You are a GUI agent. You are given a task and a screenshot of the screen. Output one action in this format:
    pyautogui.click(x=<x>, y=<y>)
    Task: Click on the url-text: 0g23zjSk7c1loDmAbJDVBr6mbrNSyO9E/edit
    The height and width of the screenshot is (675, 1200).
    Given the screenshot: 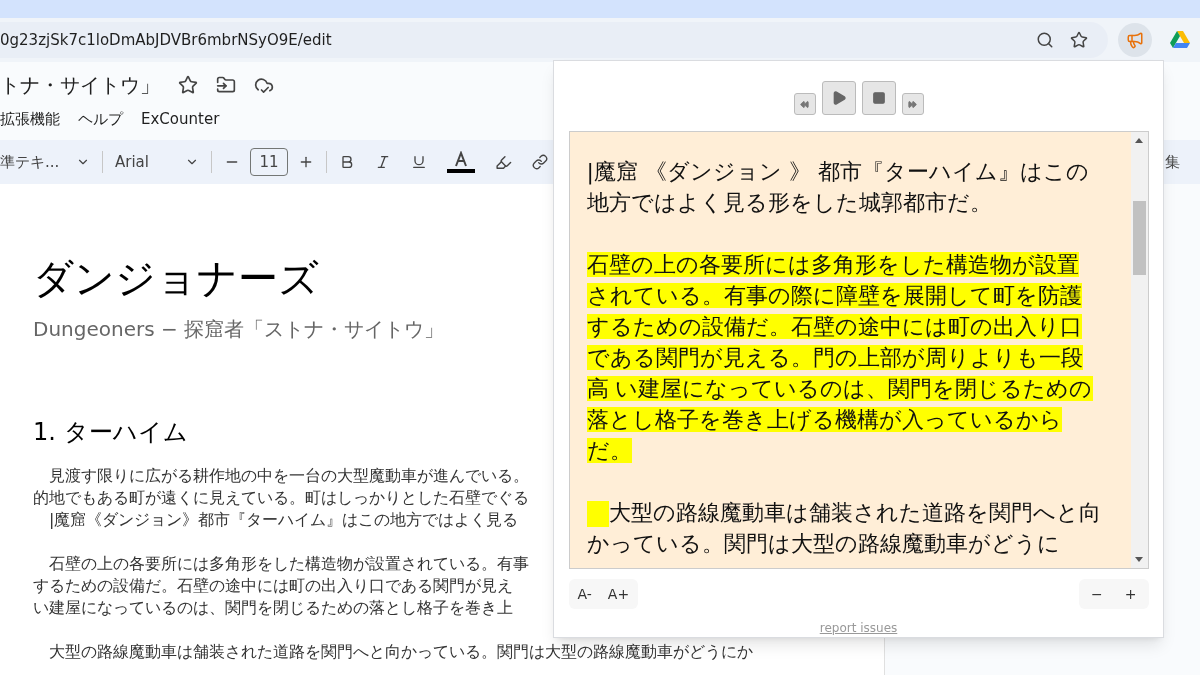 What is the action you would take?
    pyautogui.click(x=166, y=40)
    